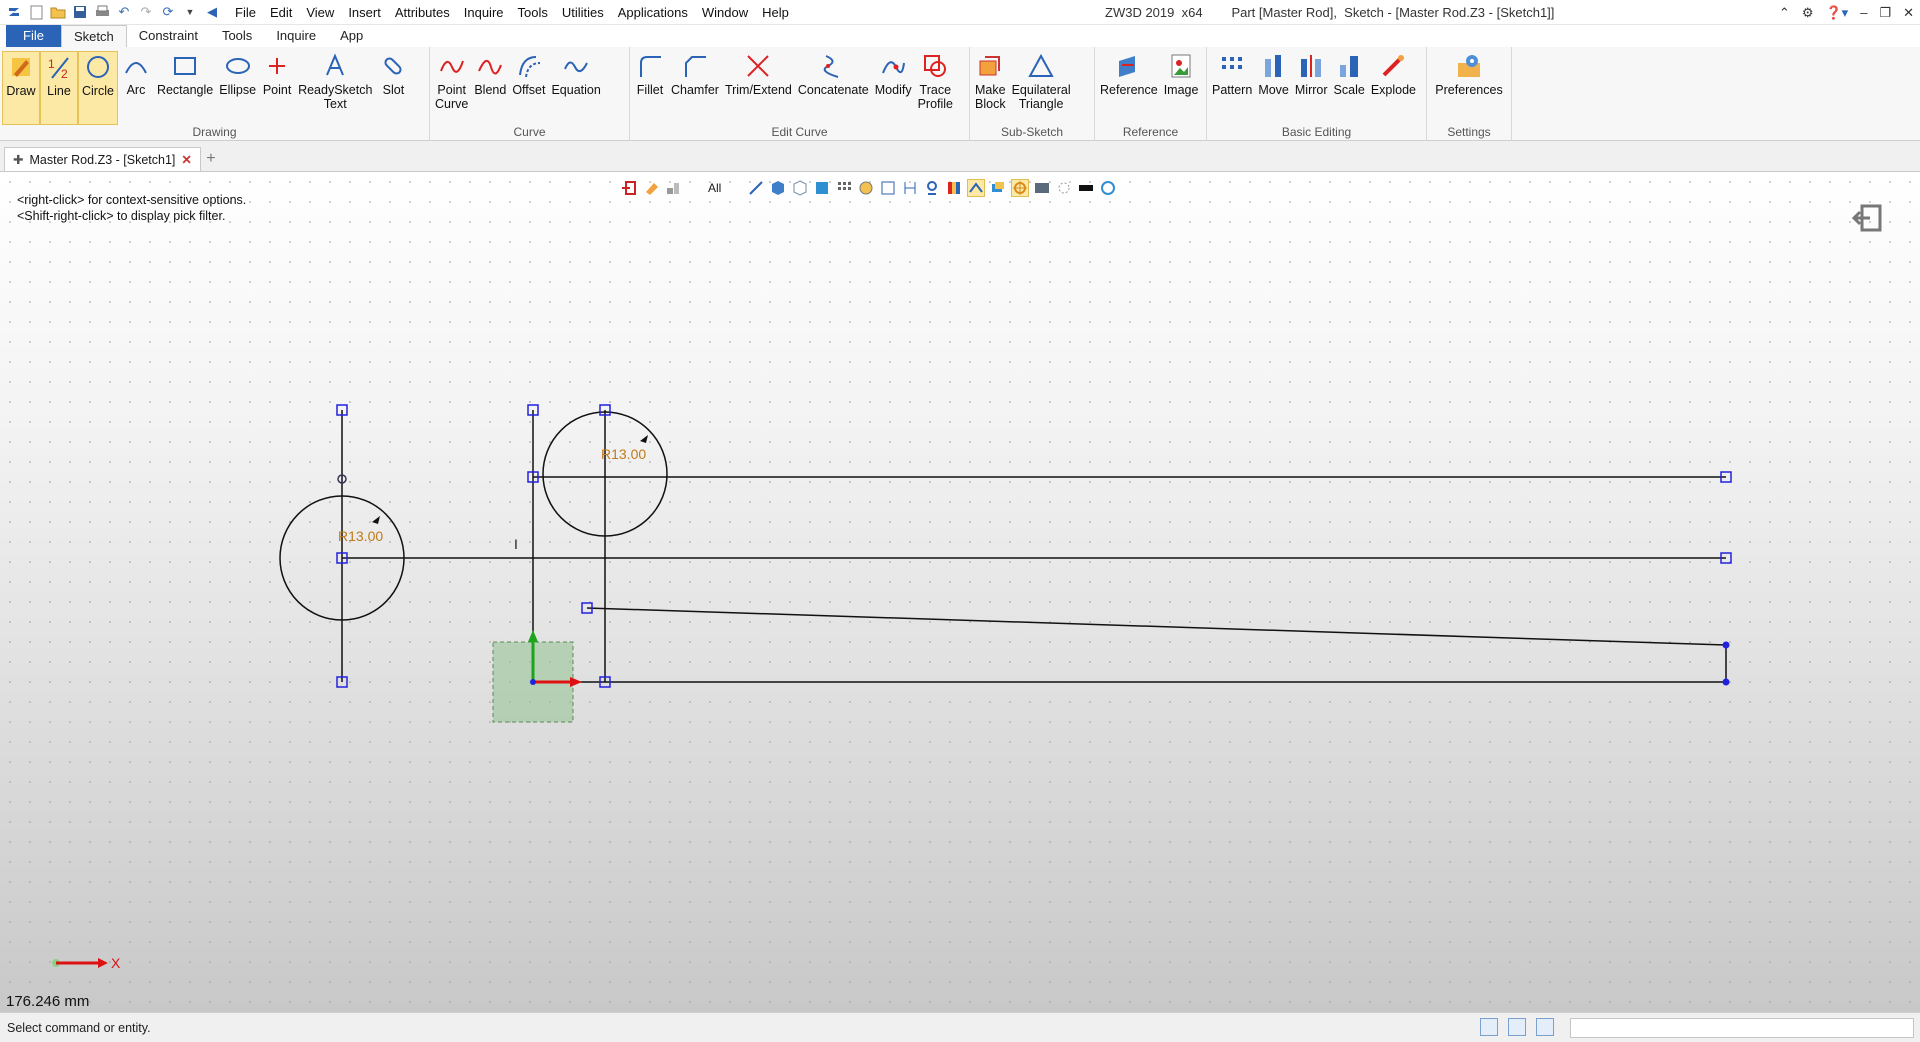  What do you see at coordinates (168, 36) in the screenshot?
I see `tab-constraint: Constraint` at bounding box center [168, 36].